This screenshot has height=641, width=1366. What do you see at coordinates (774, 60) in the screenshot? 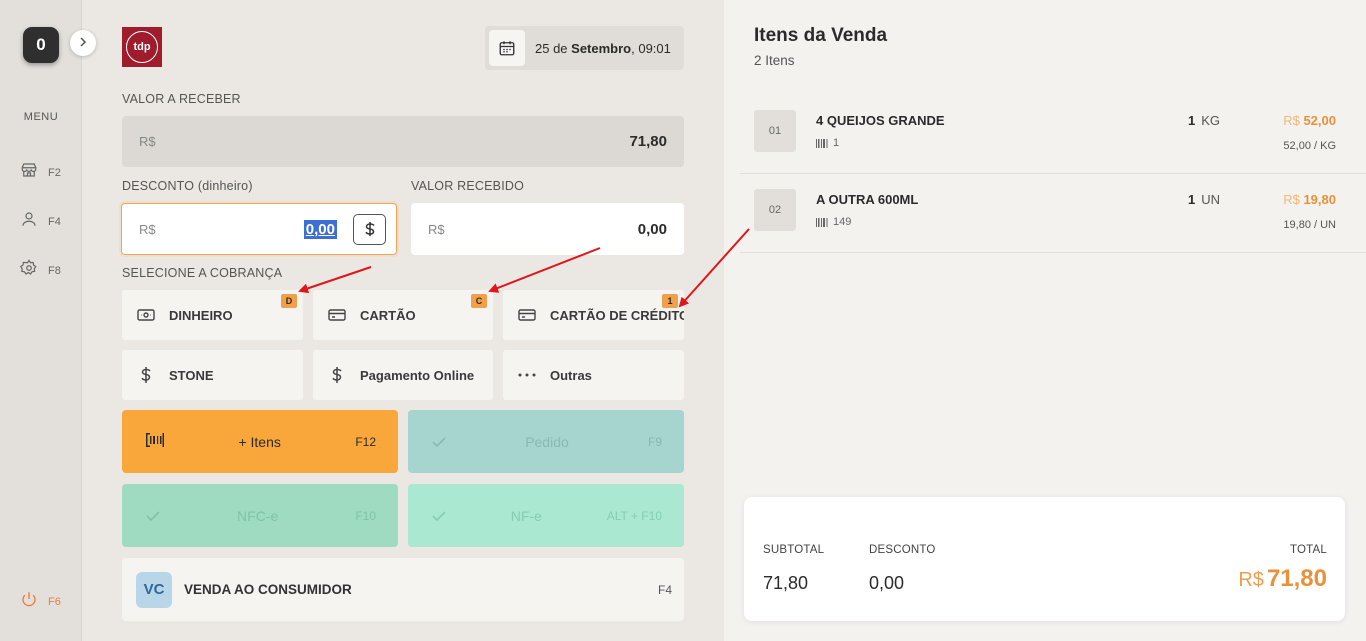
I see `sale-item-count: 2 Itens` at bounding box center [774, 60].